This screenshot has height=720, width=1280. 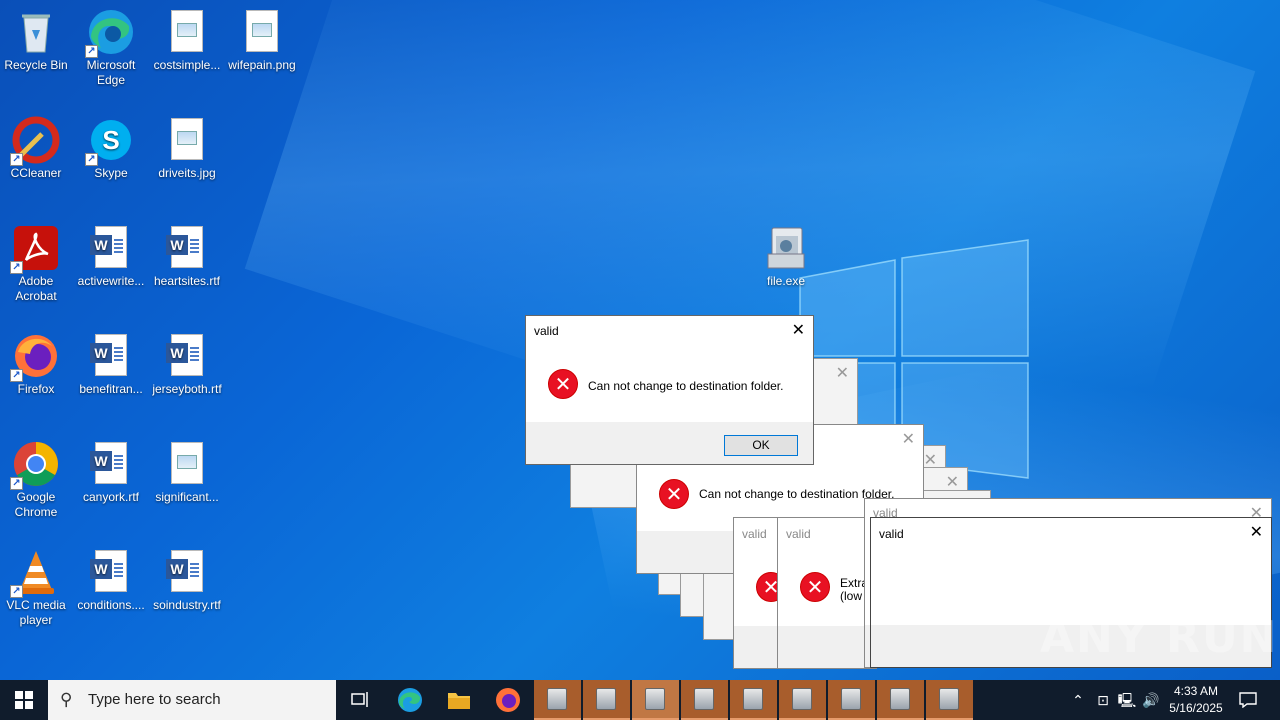 What do you see at coordinates (1159, 637) in the screenshot?
I see `watermark: ANY RUN` at bounding box center [1159, 637].